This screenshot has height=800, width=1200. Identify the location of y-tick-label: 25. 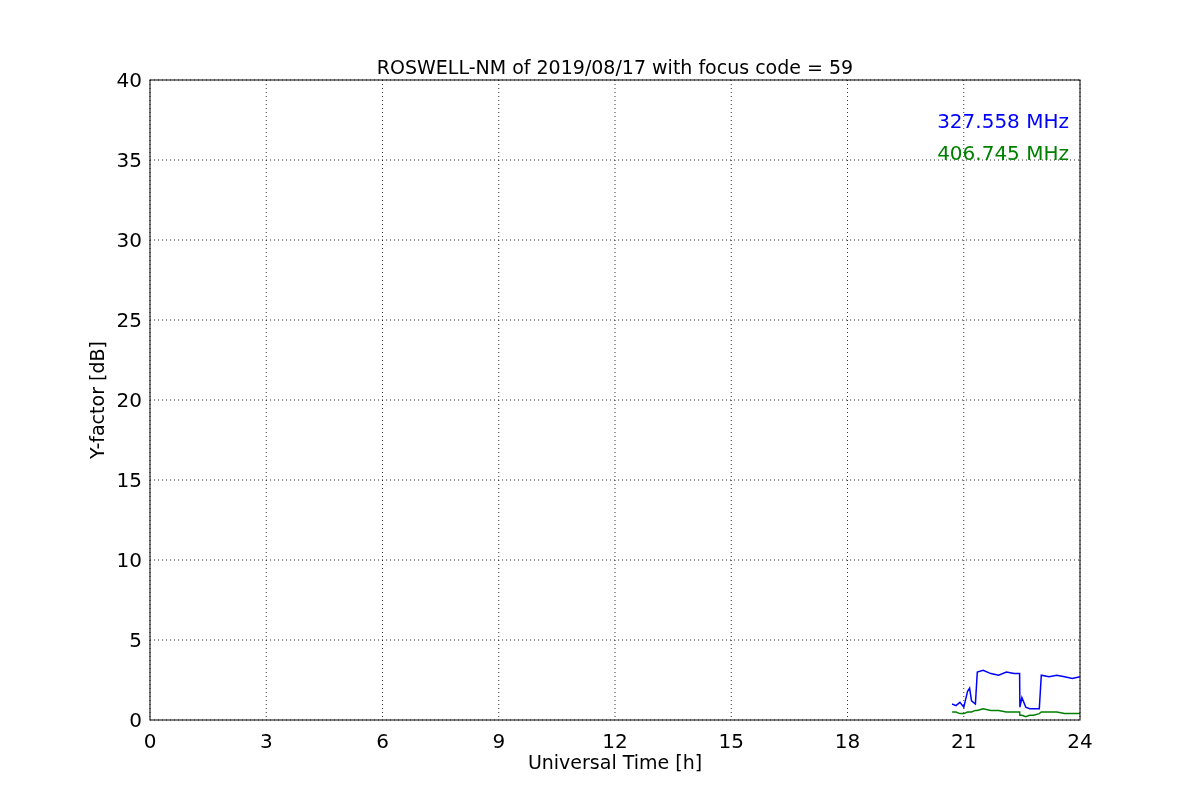
(129, 320).